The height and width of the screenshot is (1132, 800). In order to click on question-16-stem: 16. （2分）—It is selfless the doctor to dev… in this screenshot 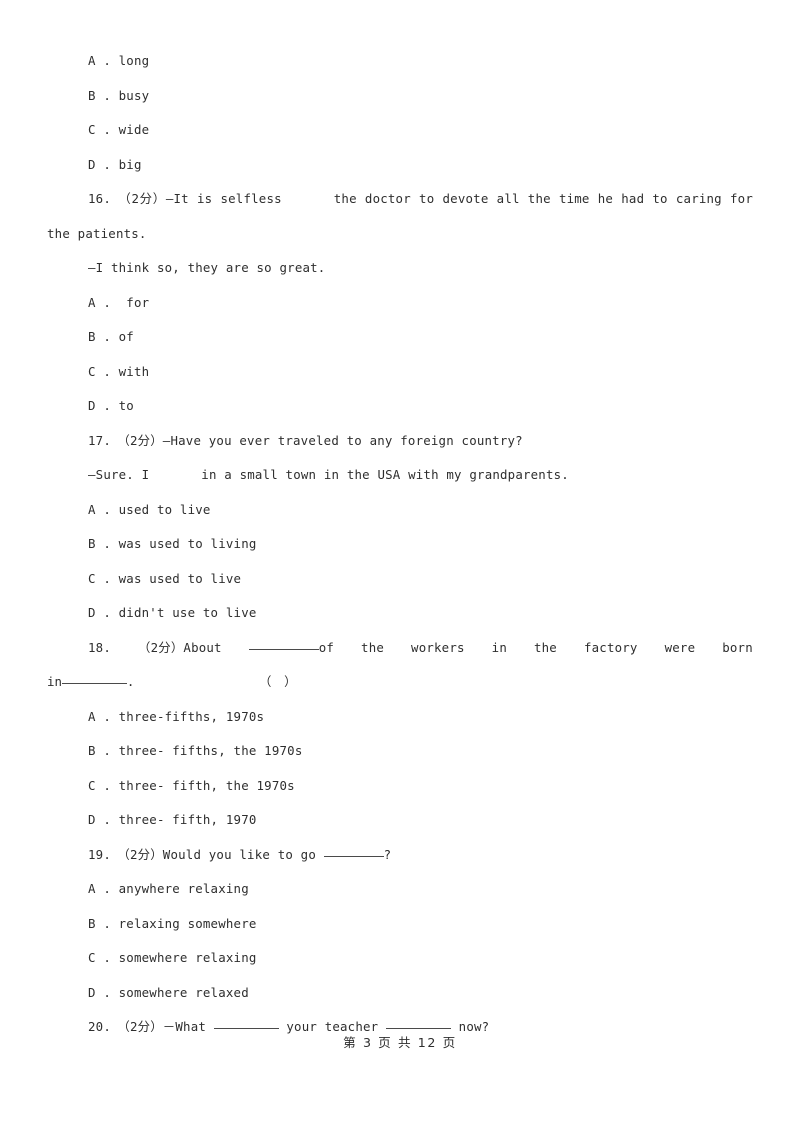, I will do `click(400, 216)`.